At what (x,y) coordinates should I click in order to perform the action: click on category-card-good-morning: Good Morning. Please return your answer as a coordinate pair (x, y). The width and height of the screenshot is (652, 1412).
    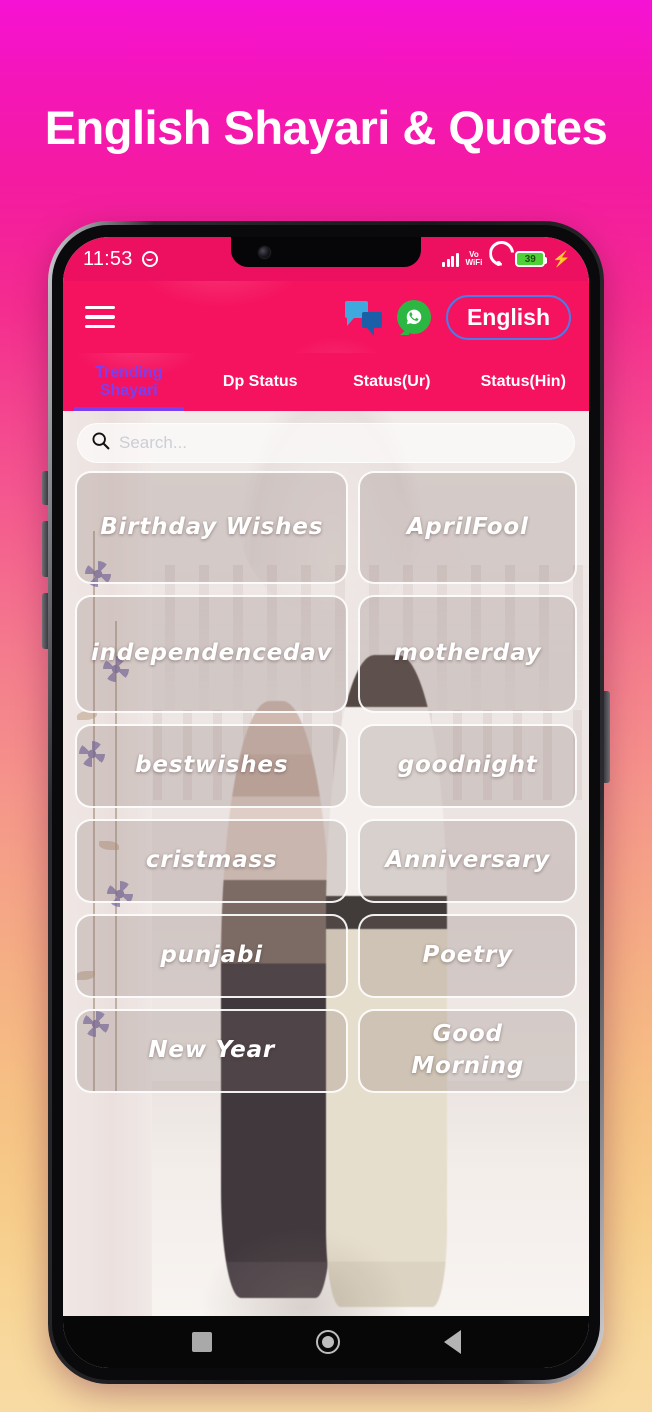
    Looking at the image, I should click on (467, 1051).